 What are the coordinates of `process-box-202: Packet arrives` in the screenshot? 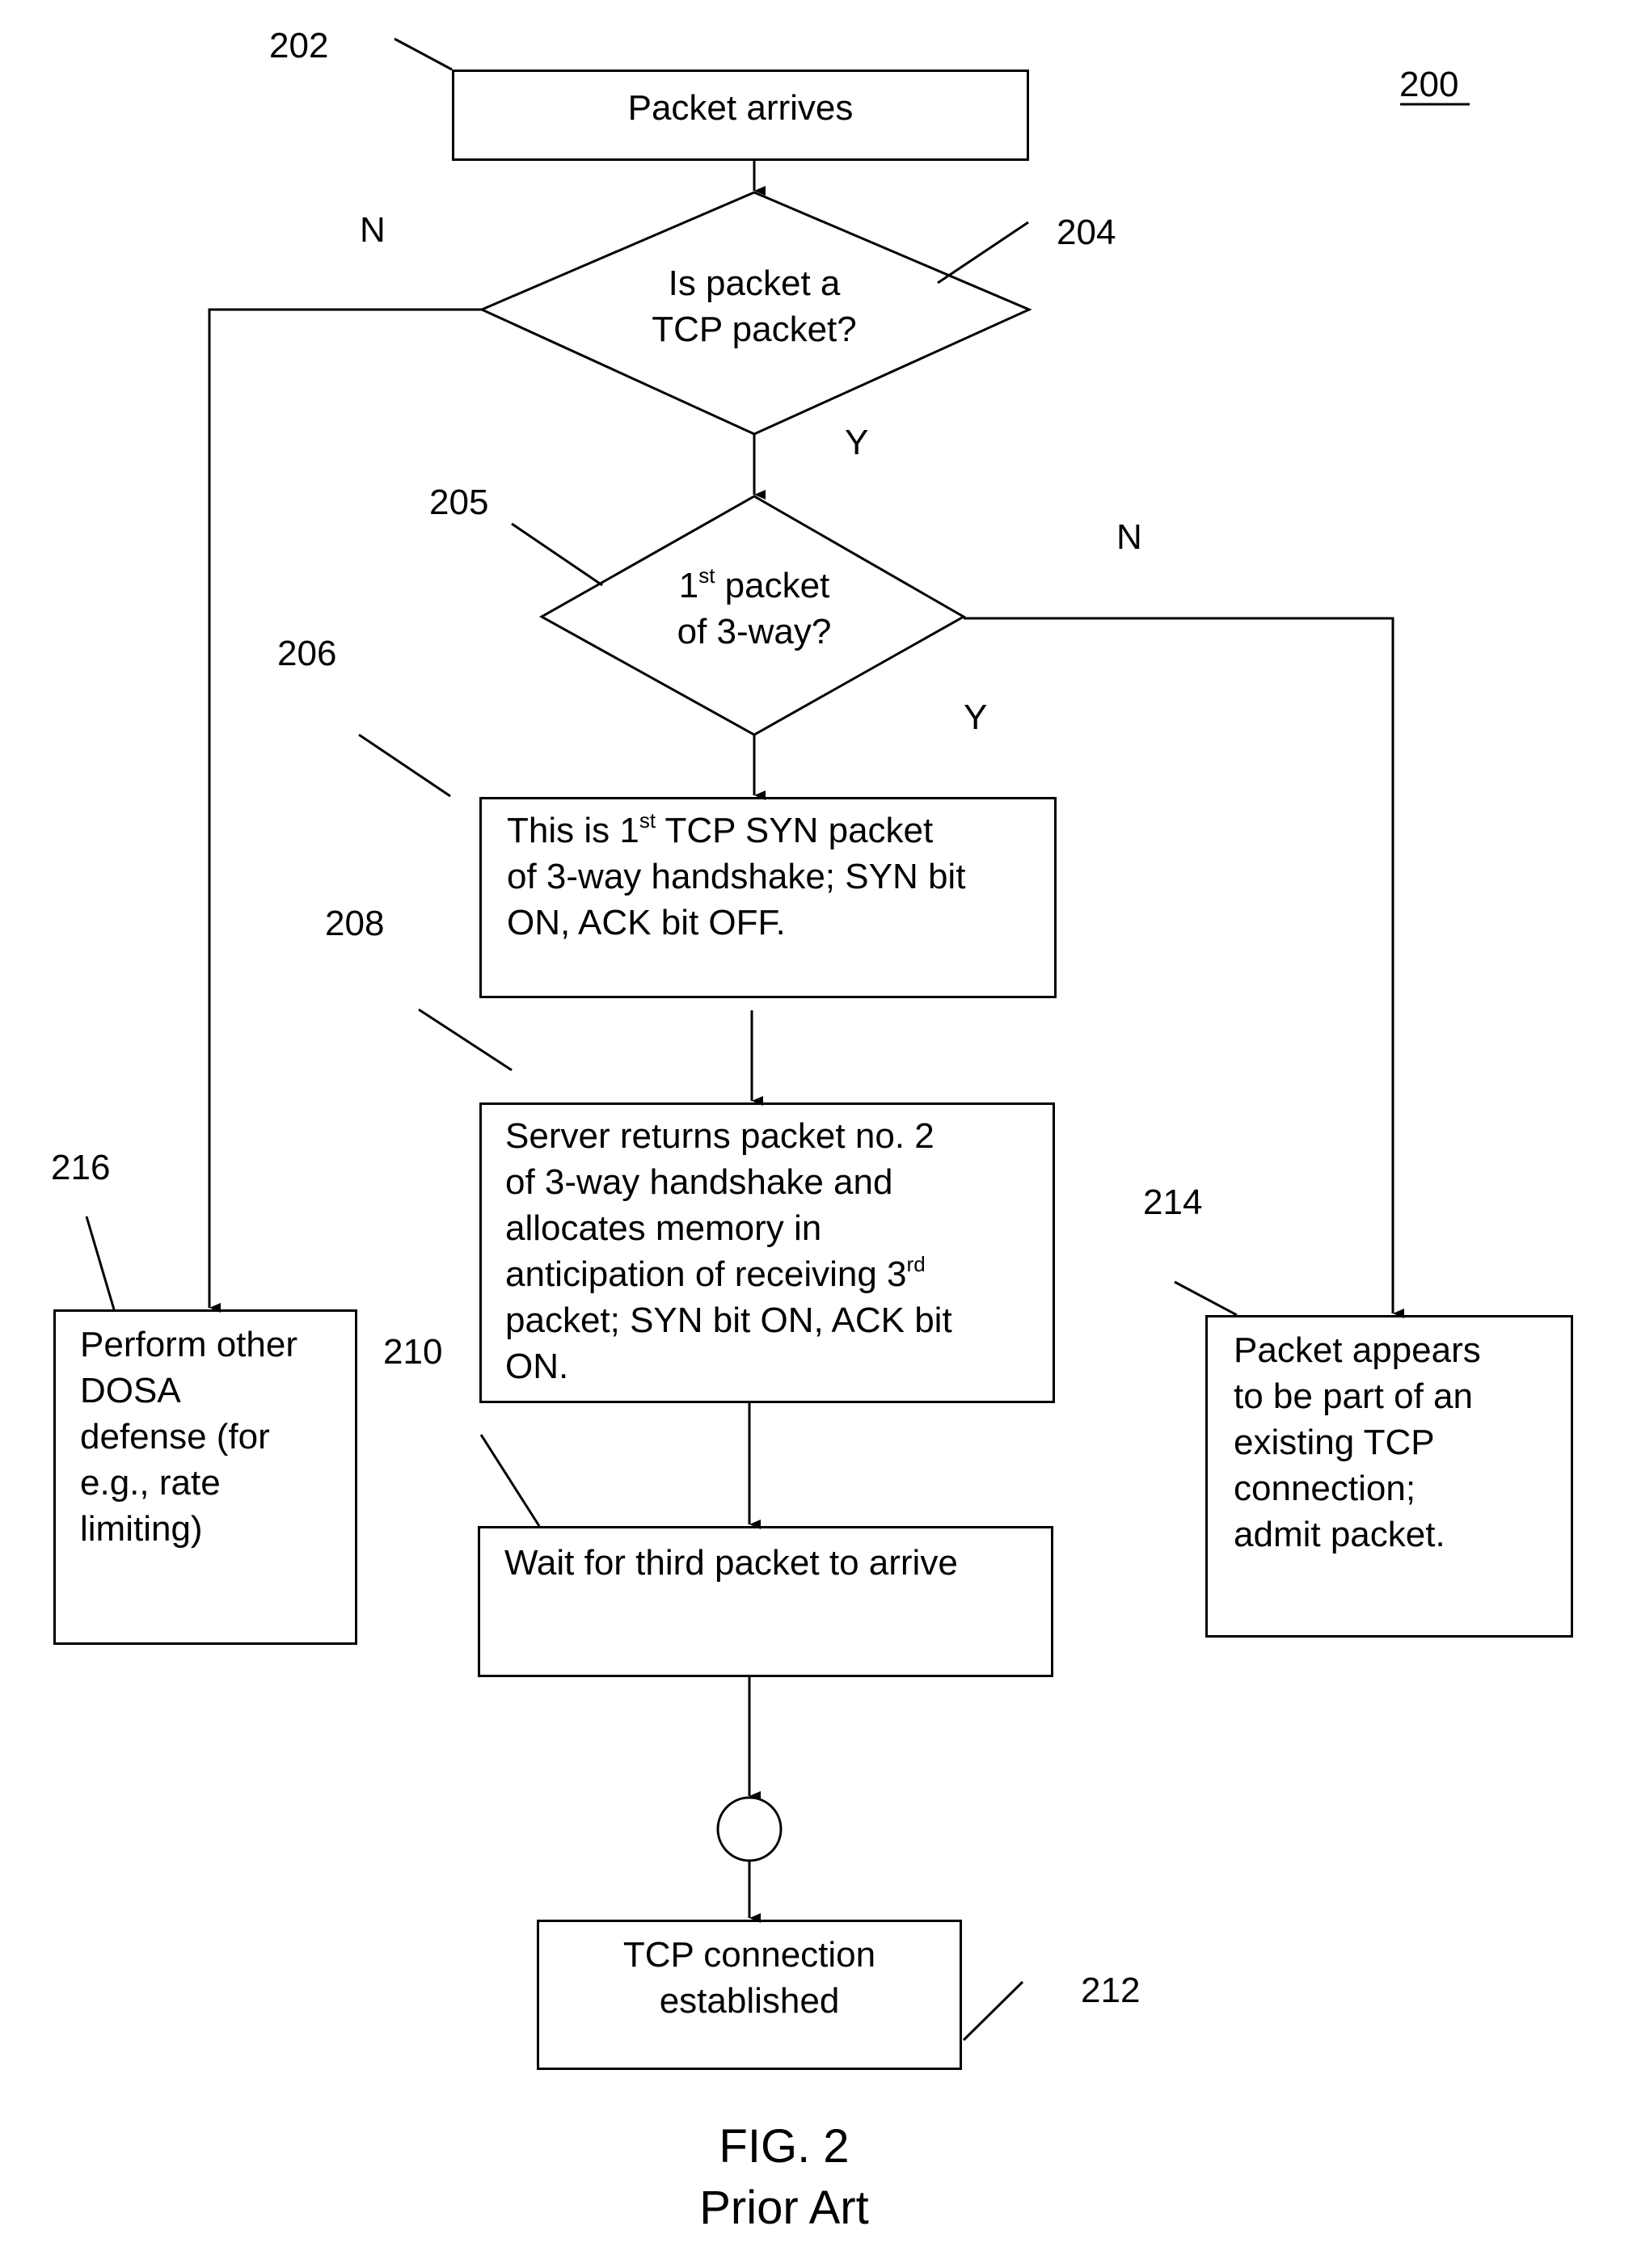 It's located at (740, 115).